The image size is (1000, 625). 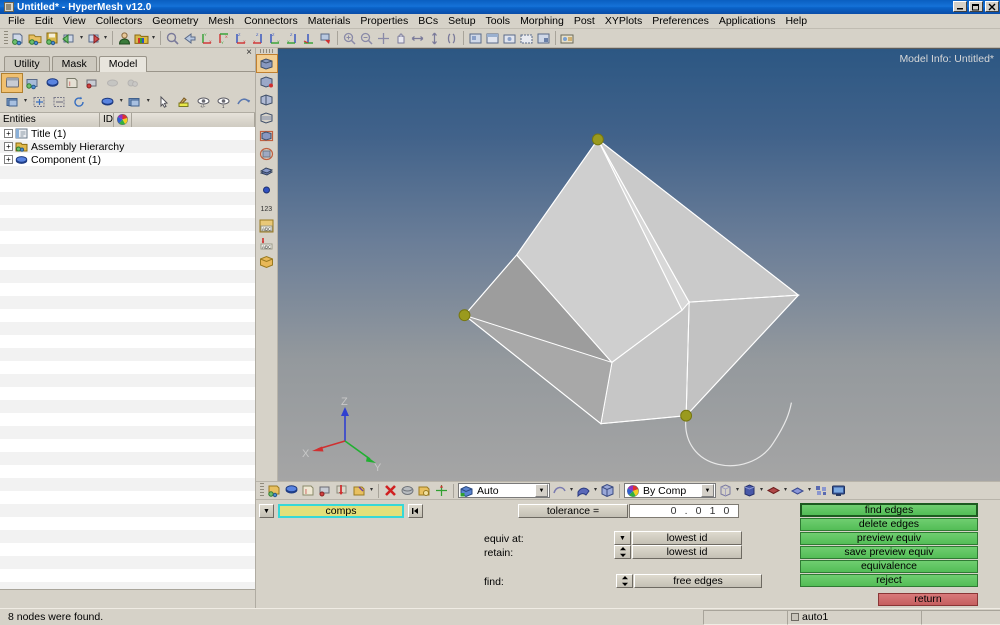 What do you see at coordinates (148, 101) in the screenshot?
I see `display-folder-dropdown-arrow: ▾` at bounding box center [148, 101].